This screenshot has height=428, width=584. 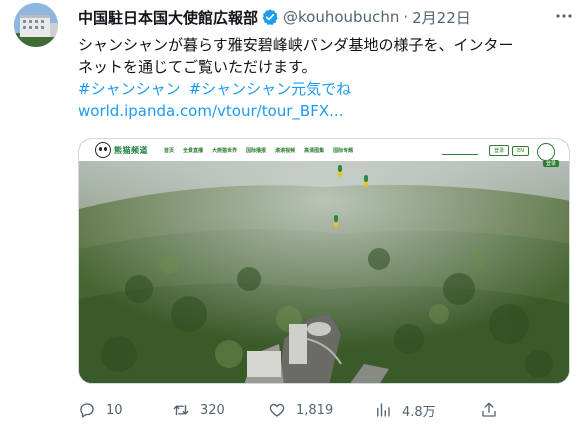 I want to click on analytics-icon, so click(x=383, y=410).